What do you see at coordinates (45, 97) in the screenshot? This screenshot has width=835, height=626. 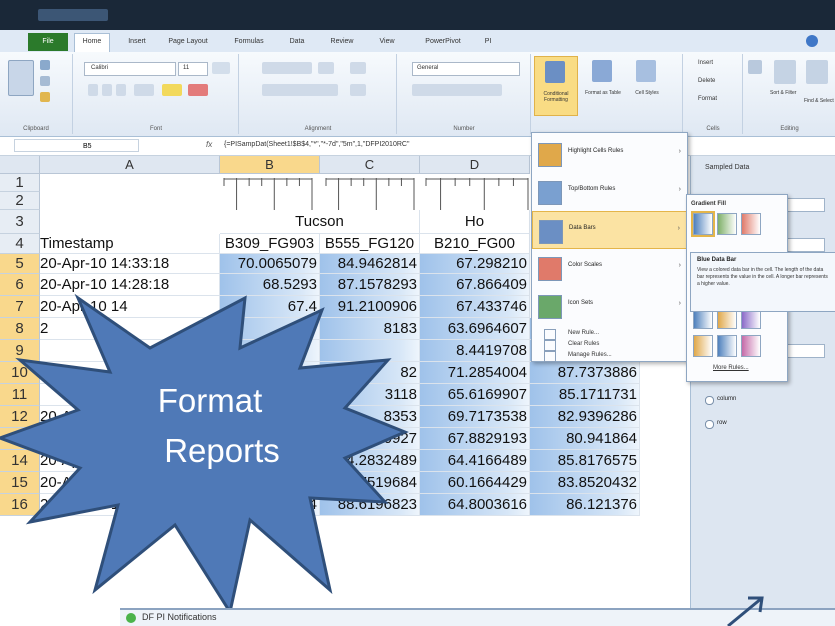 I see `format-painter-icon` at bounding box center [45, 97].